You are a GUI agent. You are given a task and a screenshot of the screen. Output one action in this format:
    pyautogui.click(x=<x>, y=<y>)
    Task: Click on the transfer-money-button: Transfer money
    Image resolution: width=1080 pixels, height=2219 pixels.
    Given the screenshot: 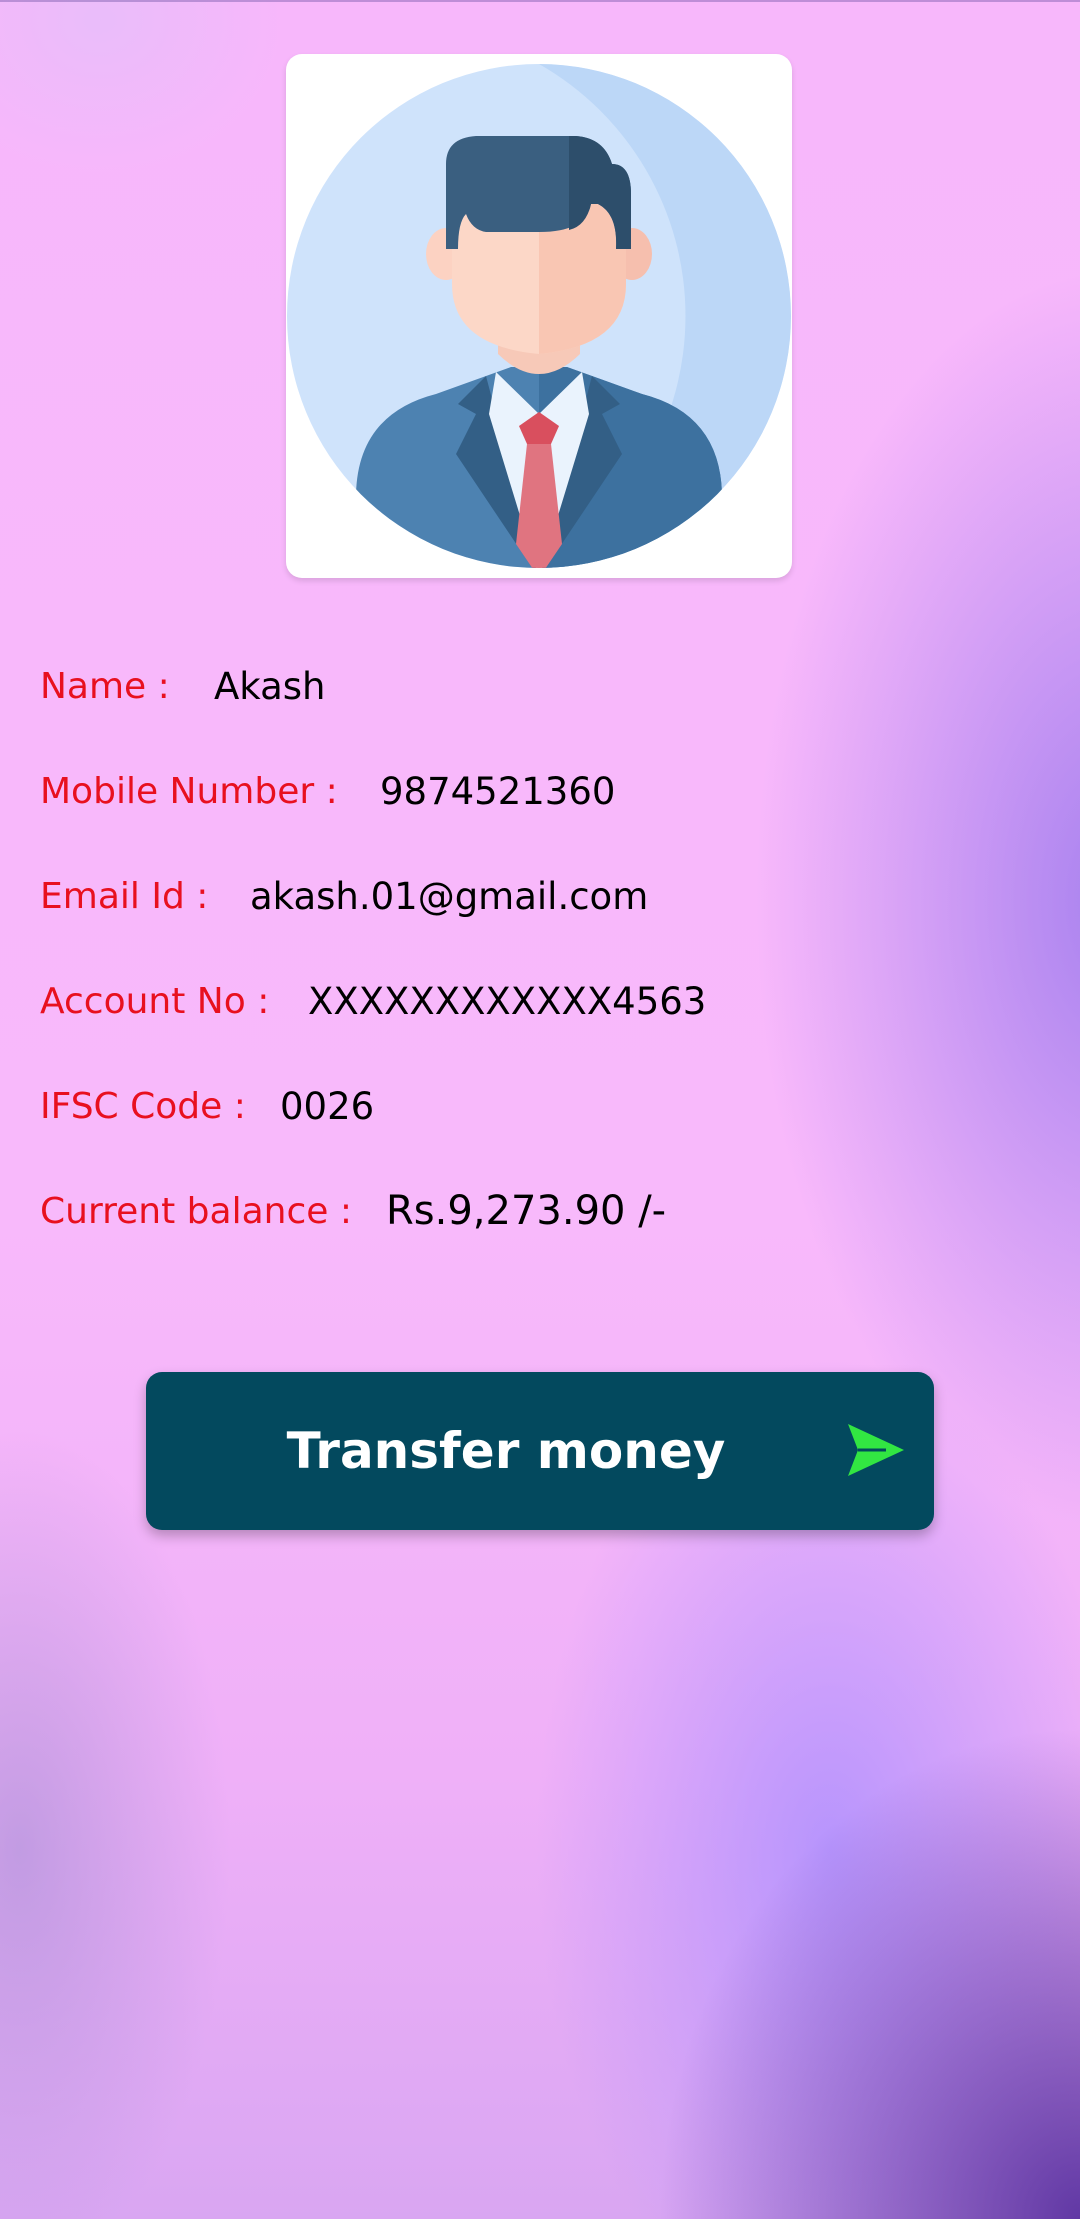 What is the action you would take?
    pyautogui.click(x=540, y=1451)
    